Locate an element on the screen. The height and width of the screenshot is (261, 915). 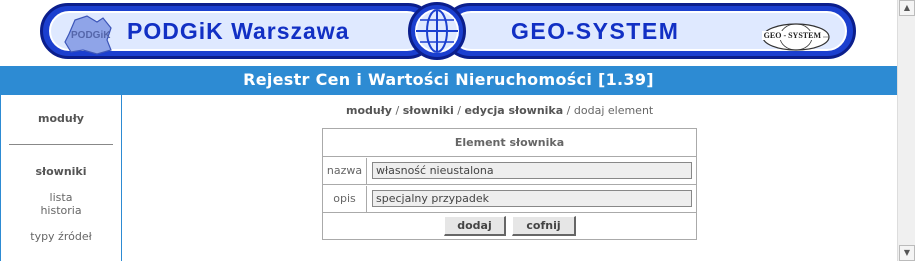
nazwa-input is located at coordinates (532, 170).